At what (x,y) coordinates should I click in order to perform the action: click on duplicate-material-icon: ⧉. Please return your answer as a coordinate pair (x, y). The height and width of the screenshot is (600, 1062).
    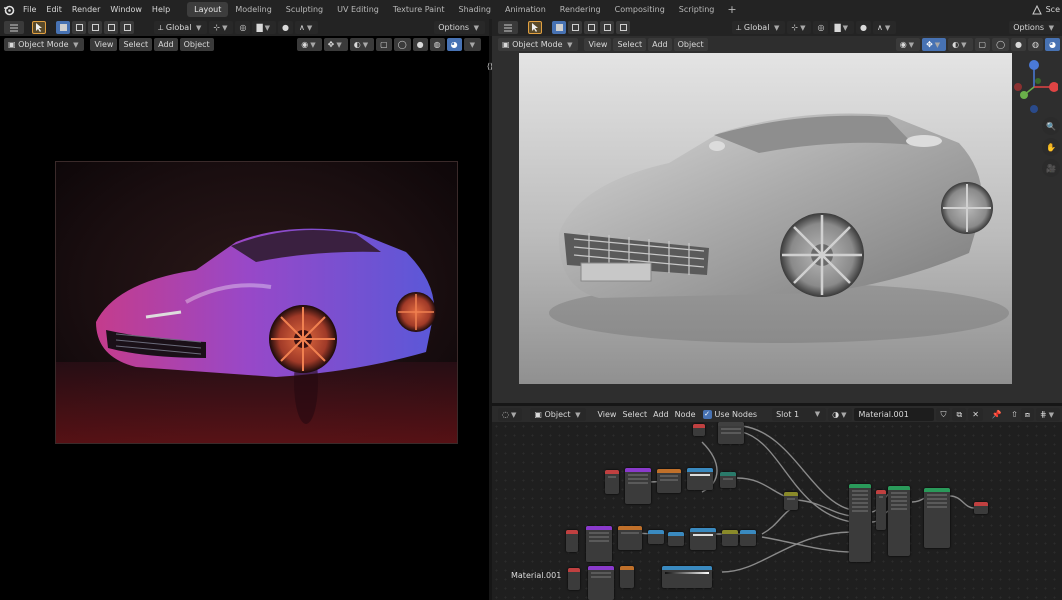
    Looking at the image, I should click on (959, 414).